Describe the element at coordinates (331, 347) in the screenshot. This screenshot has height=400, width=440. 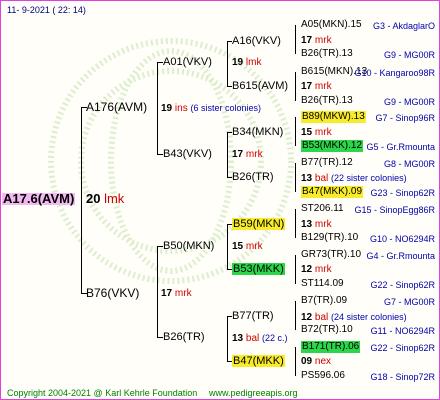
I see `gen4-queen-name: B171(TR).06` at that location.